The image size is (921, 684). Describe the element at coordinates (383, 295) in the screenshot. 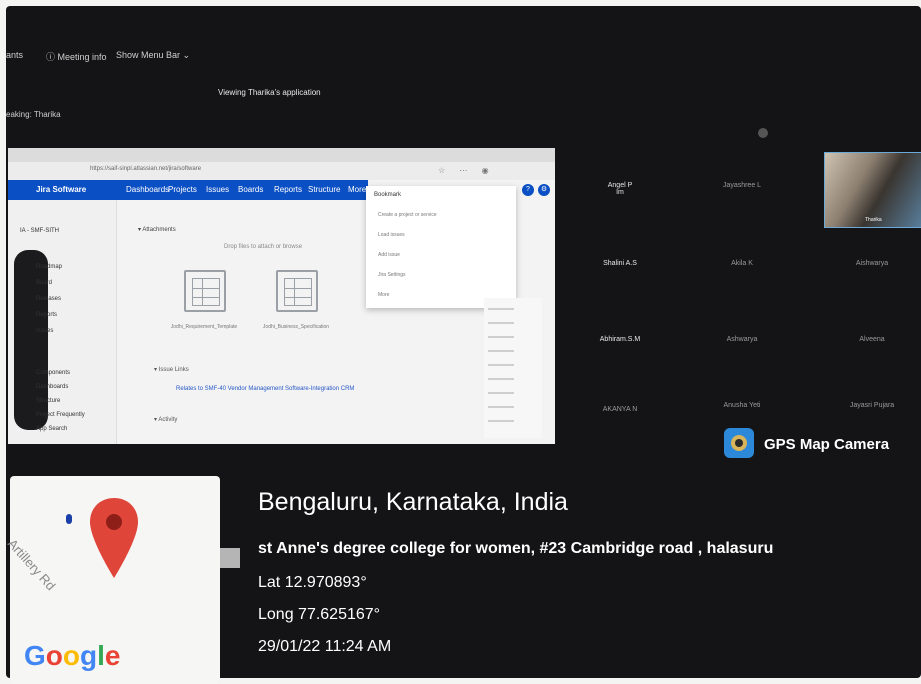

I see `dropdown-item: More` at that location.